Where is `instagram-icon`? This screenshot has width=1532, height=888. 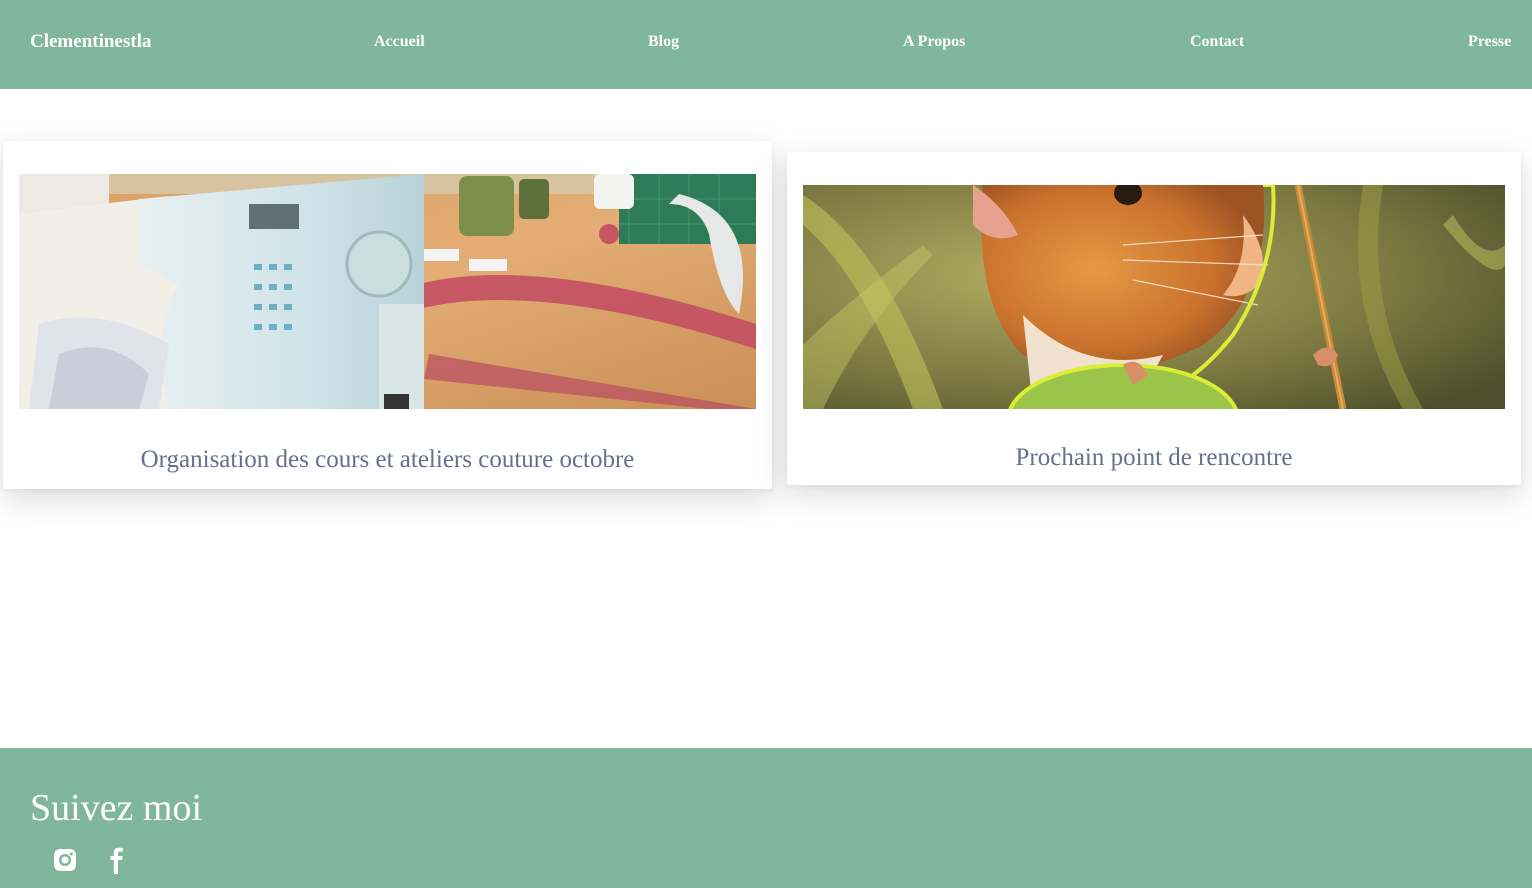
instagram-icon is located at coordinates (65, 860).